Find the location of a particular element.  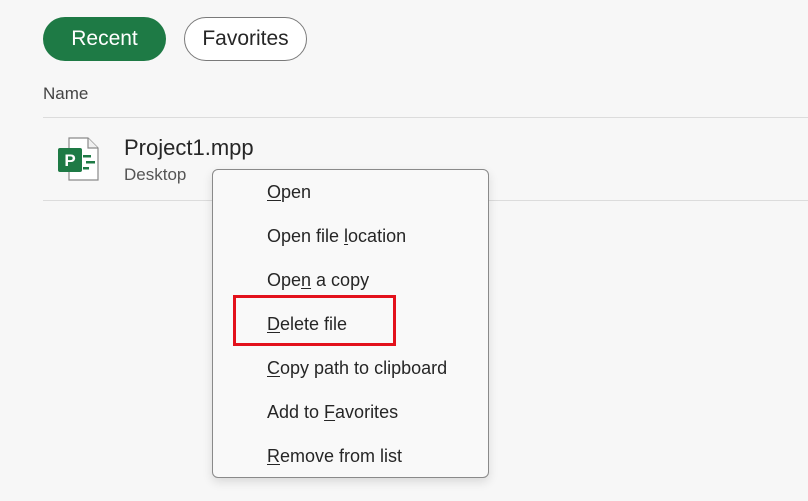

menu-item-open-file-location: Open file location is located at coordinates (350, 236).